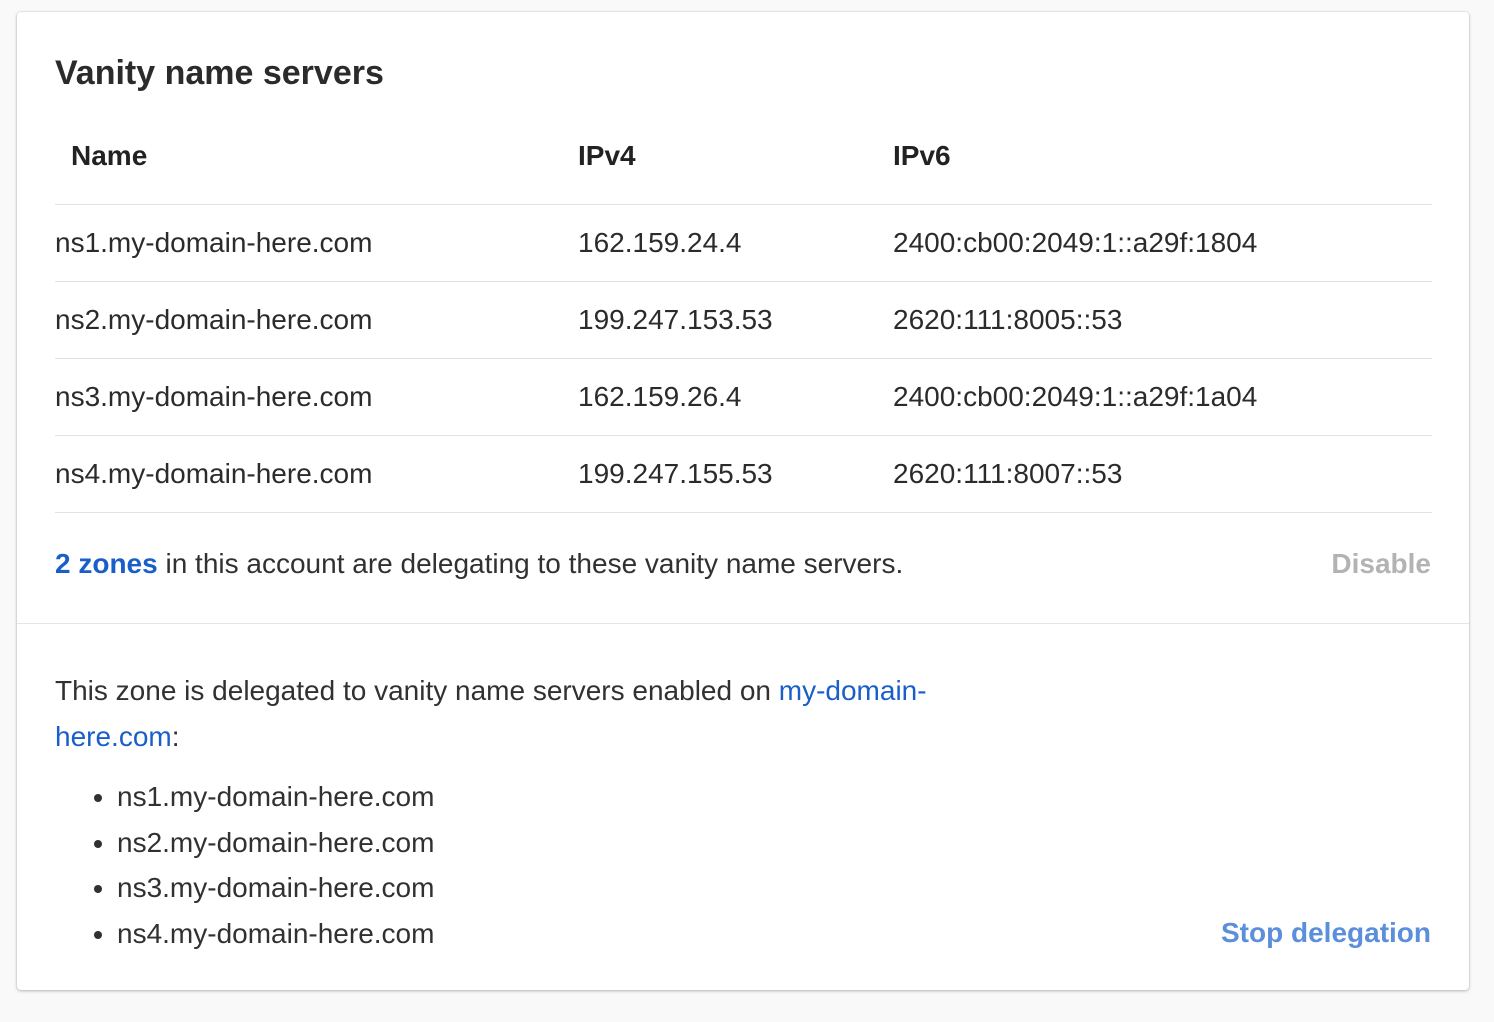  Describe the element at coordinates (735, 474) in the screenshot. I see `cell-ipv4: 199.247.155.53` at that location.